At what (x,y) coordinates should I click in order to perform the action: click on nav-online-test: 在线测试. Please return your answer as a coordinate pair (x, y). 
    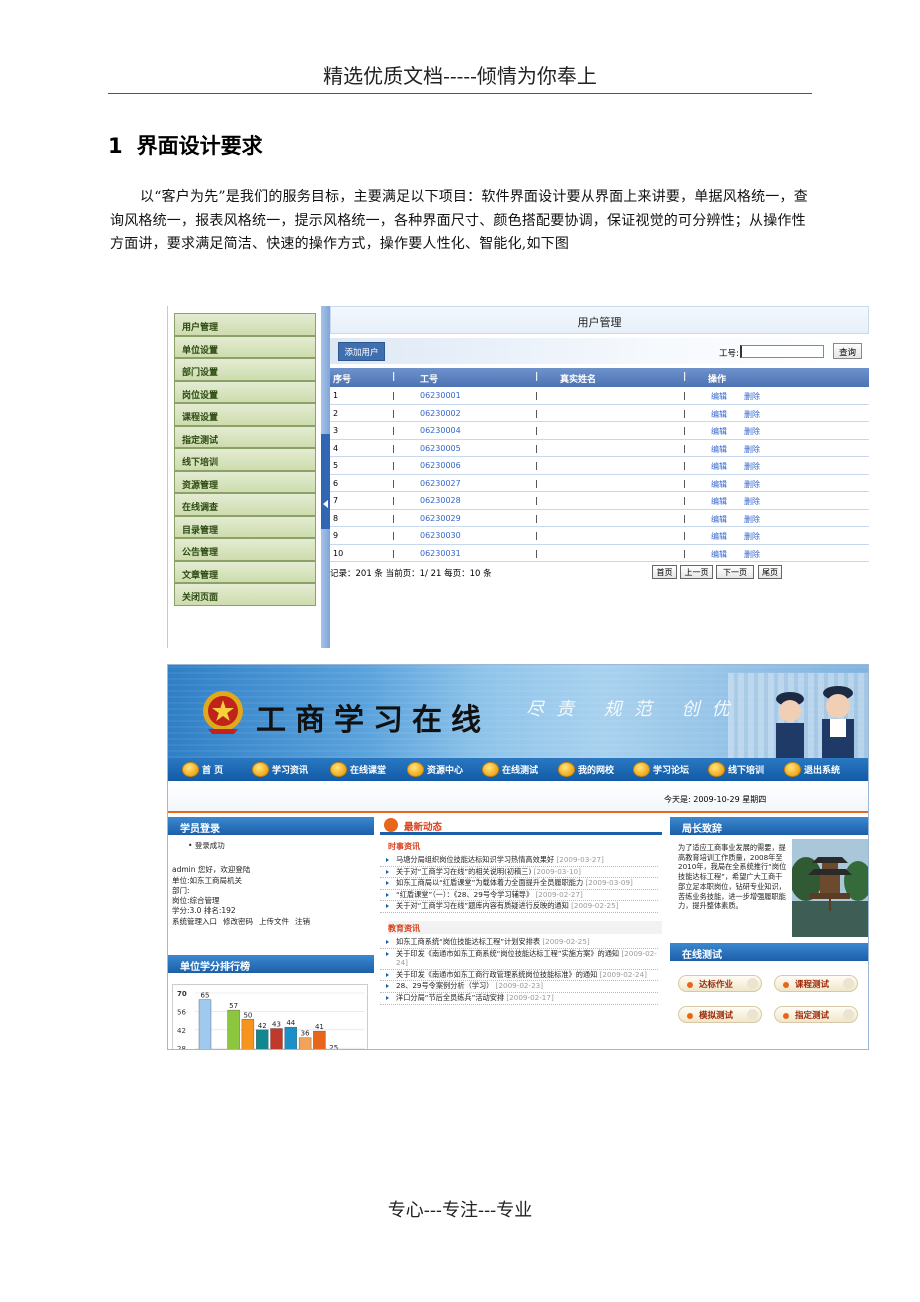
    Looking at the image, I should click on (510, 770).